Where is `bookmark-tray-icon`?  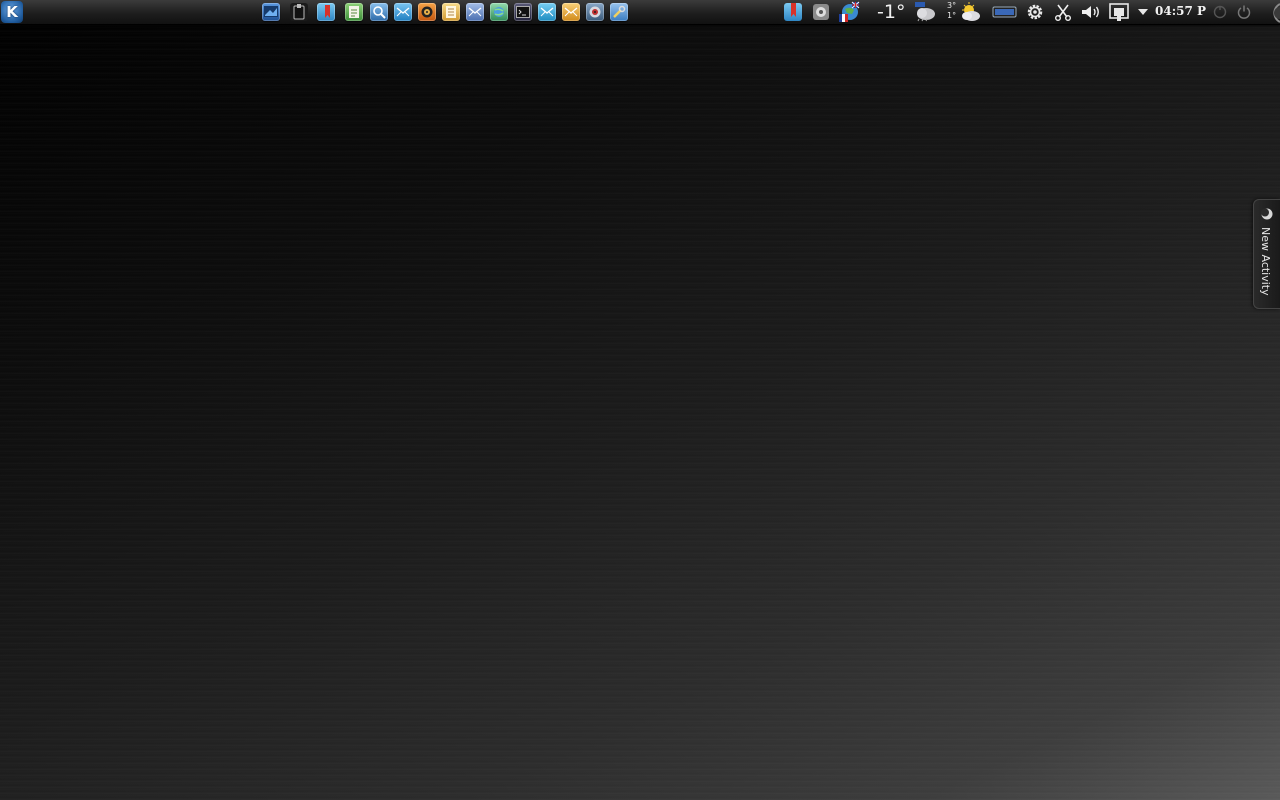
bookmark-tray-icon is located at coordinates (793, 12).